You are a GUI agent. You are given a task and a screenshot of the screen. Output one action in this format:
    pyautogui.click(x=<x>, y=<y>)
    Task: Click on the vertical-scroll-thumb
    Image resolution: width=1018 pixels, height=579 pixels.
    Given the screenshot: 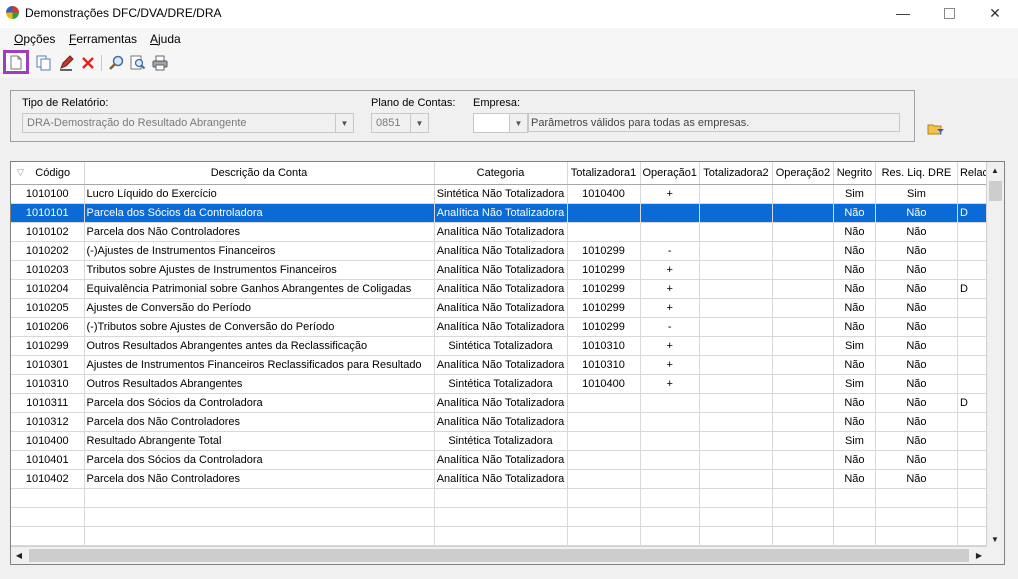 What is the action you would take?
    pyautogui.click(x=995, y=191)
    